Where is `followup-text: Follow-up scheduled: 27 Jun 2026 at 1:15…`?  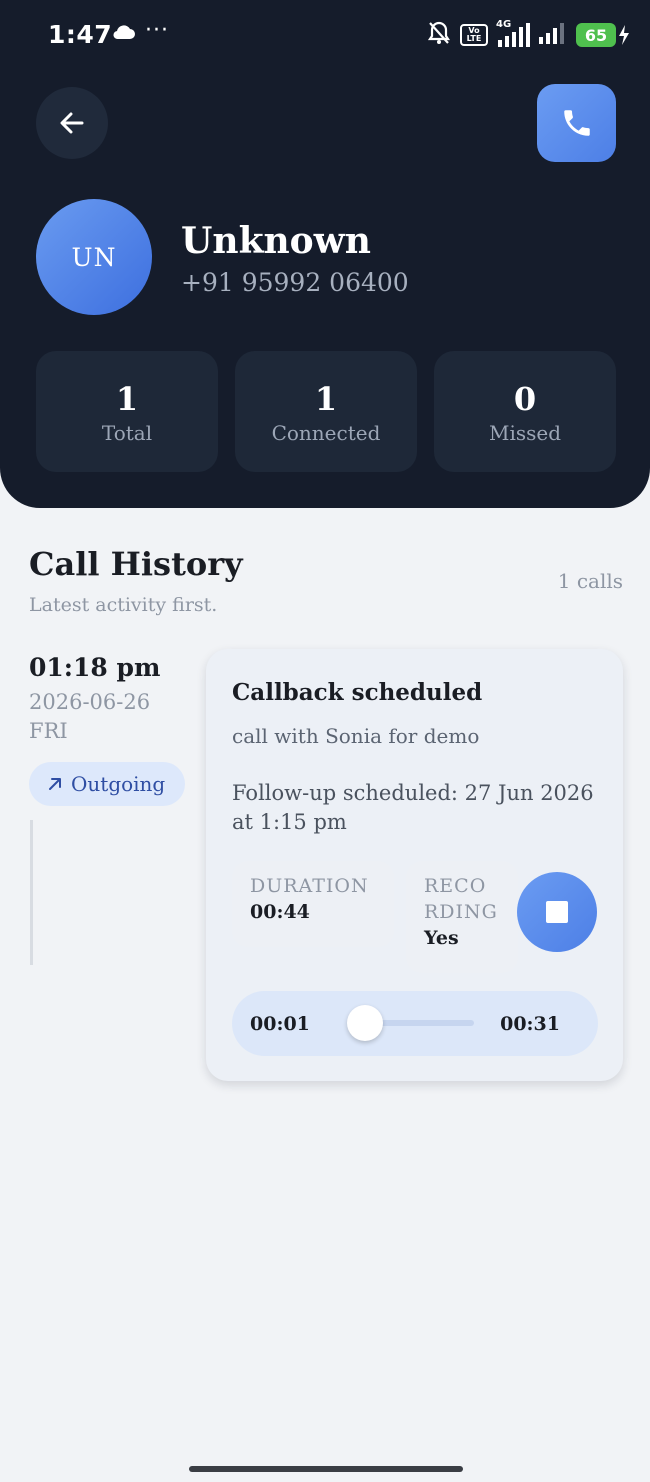
followup-text: Follow-up scheduled: 27 Jun 2026 at 1:15… is located at coordinates (413, 807).